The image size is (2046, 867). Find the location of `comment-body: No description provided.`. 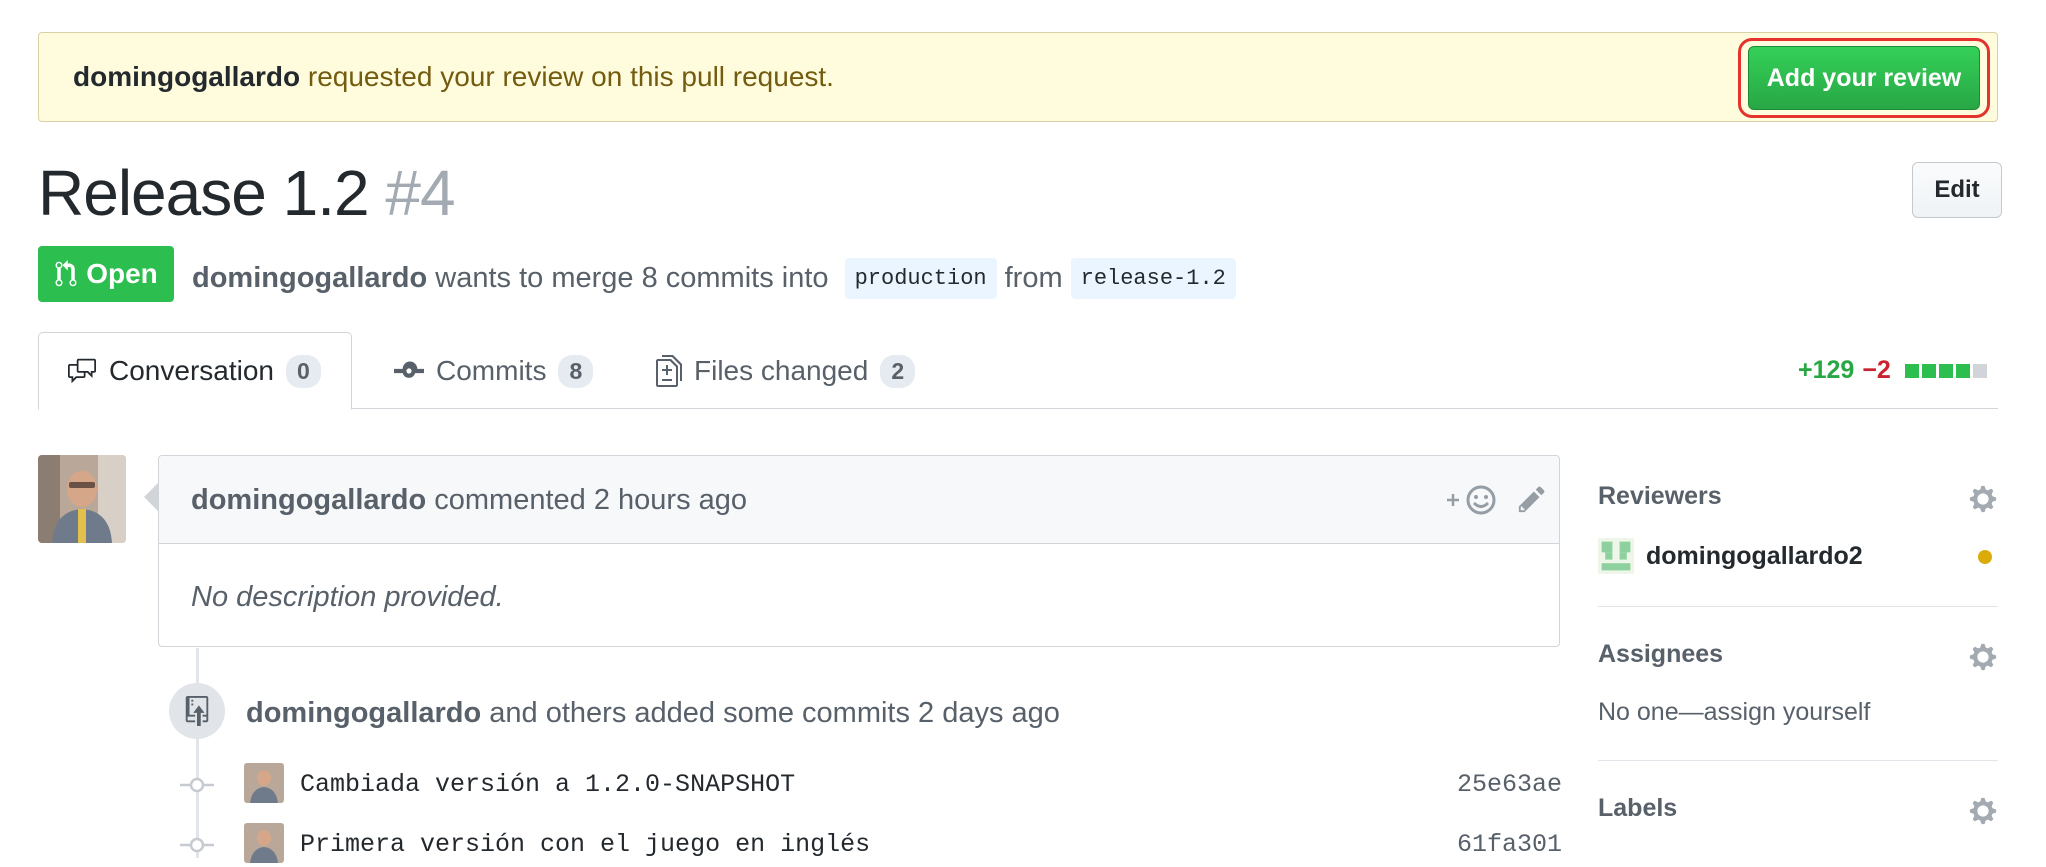

comment-body: No description provided. is located at coordinates (347, 597).